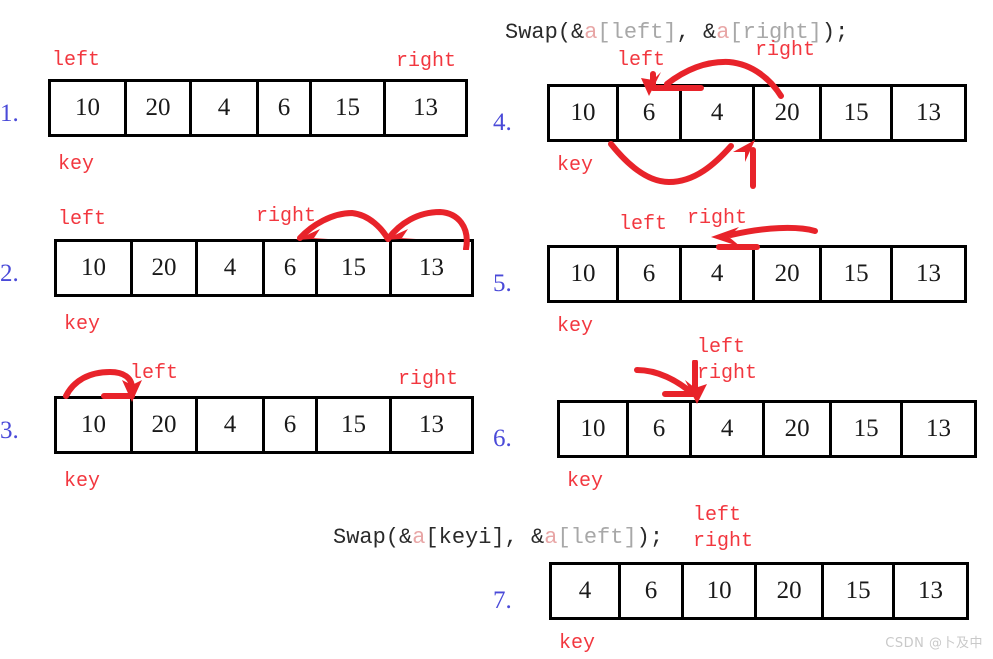 Image resolution: width=993 pixels, height=659 pixels. I want to click on step-number: 5., so click(502, 283).